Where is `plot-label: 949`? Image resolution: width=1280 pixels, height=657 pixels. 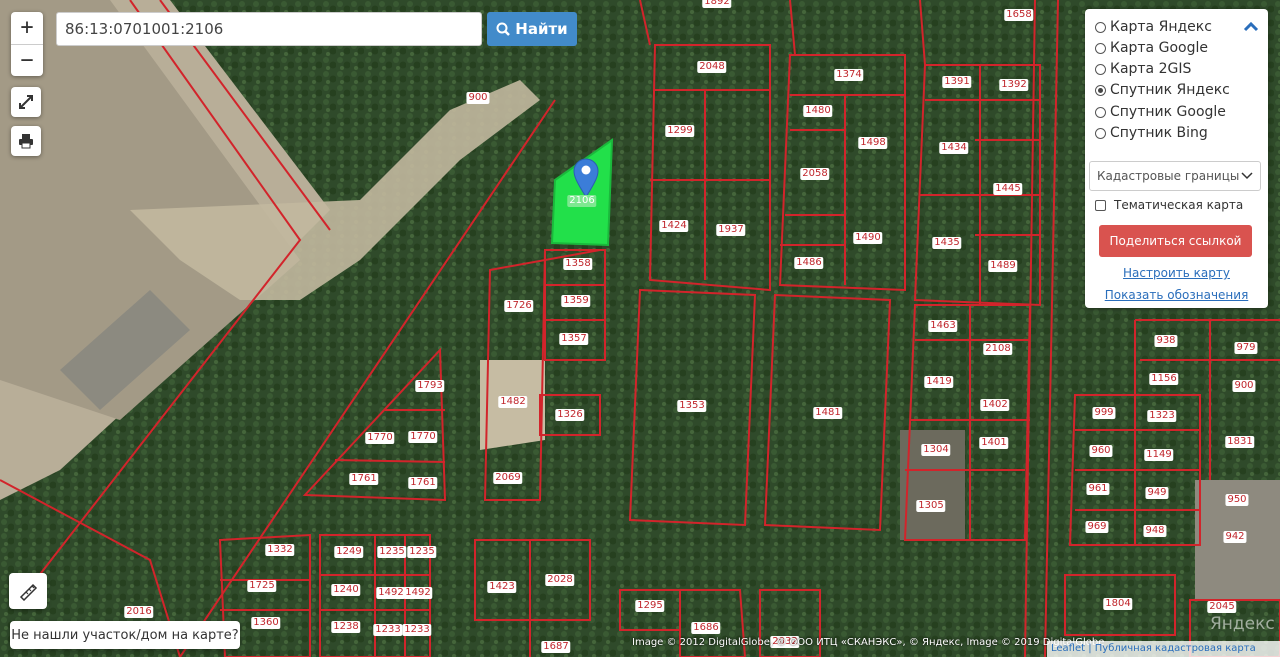 plot-label: 949 is located at coordinates (1157, 493).